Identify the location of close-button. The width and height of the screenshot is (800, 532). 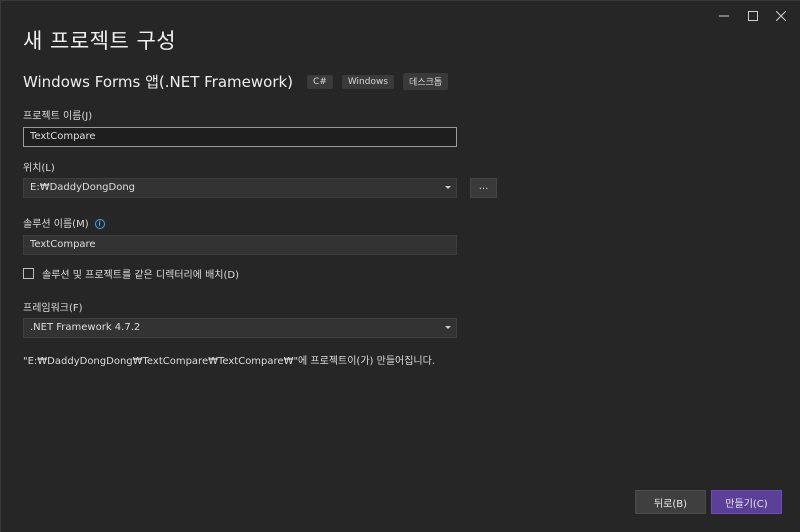
(781, 16).